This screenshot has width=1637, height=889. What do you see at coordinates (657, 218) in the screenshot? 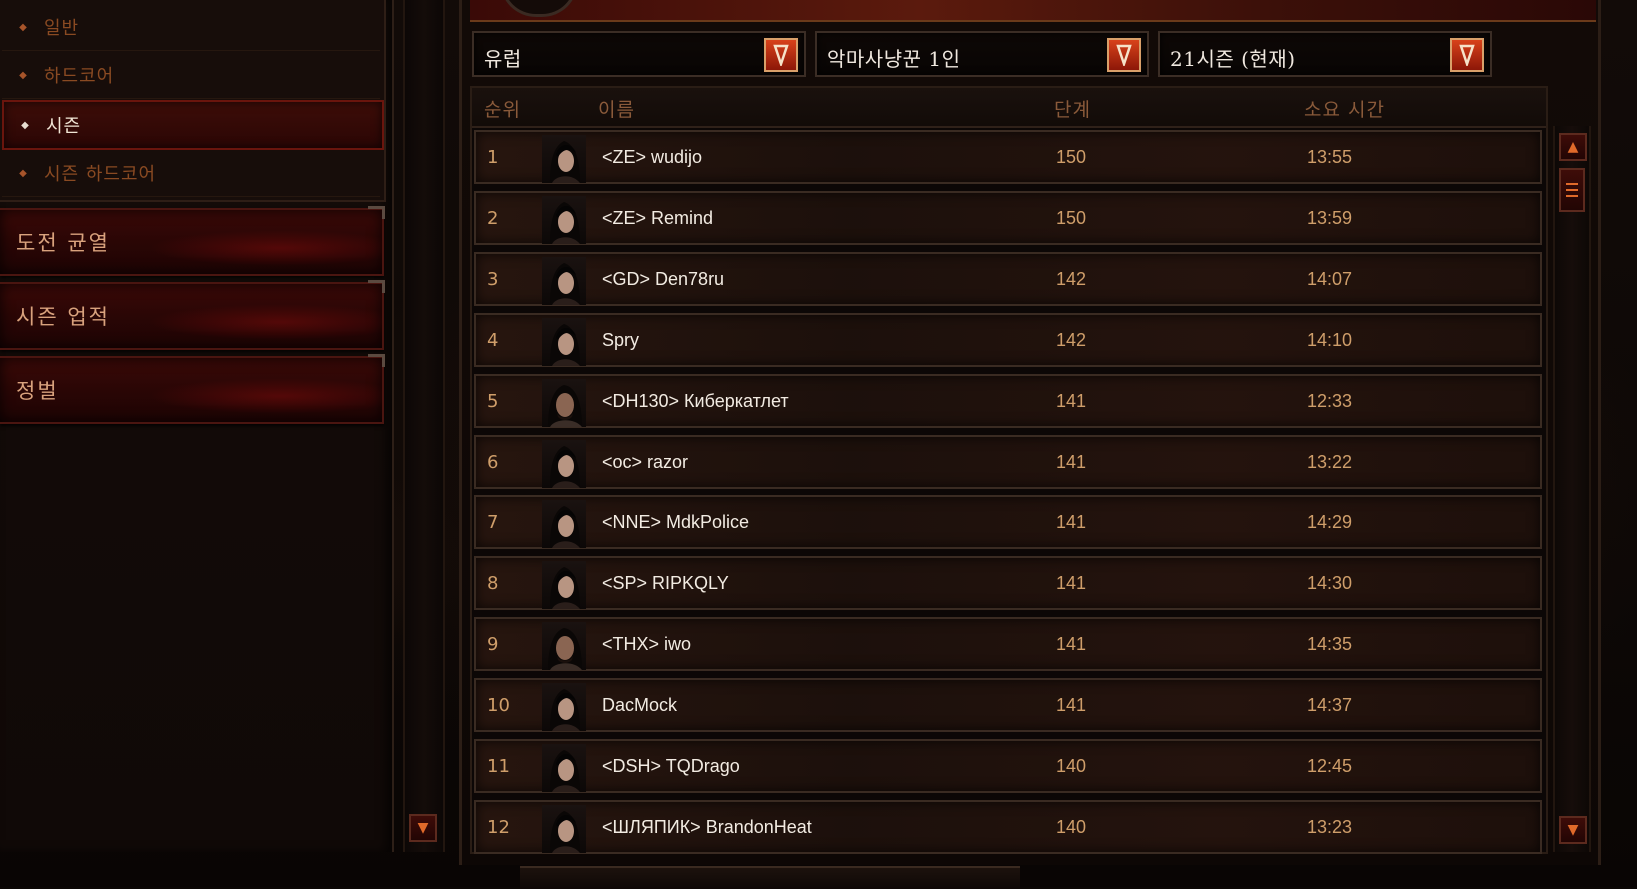
I see `player-name: <ZE> Remind` at bounding box center [657, 218].